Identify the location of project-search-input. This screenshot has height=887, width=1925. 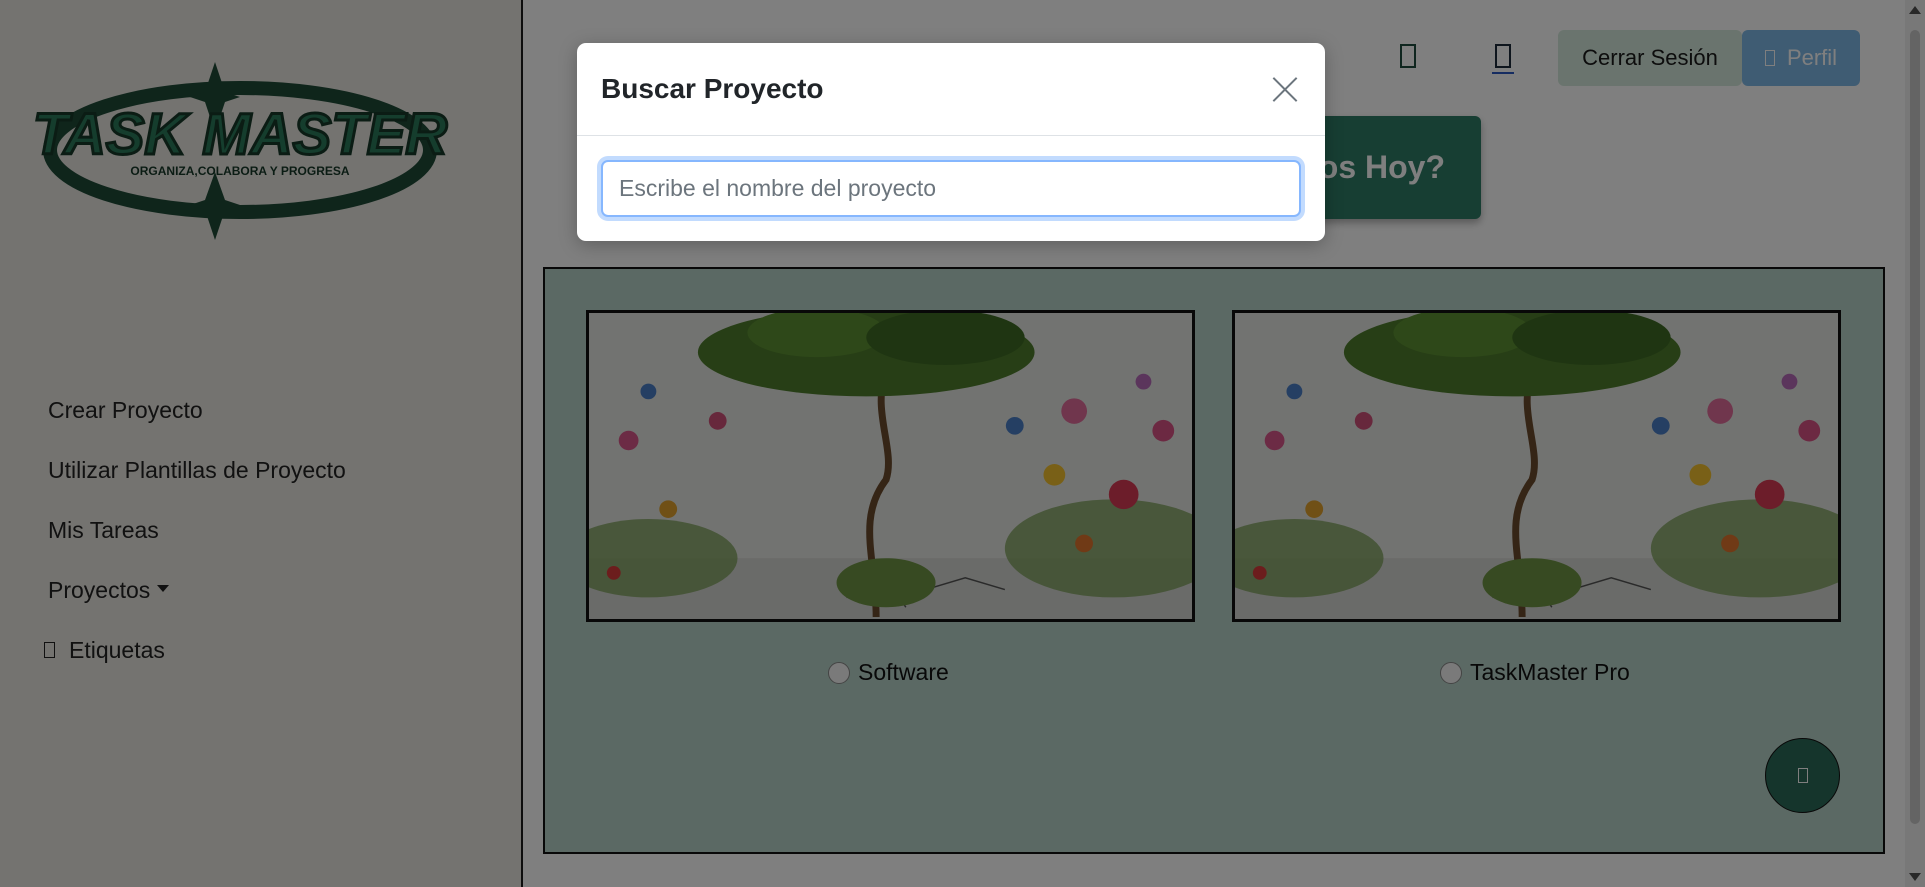
(951, 188).